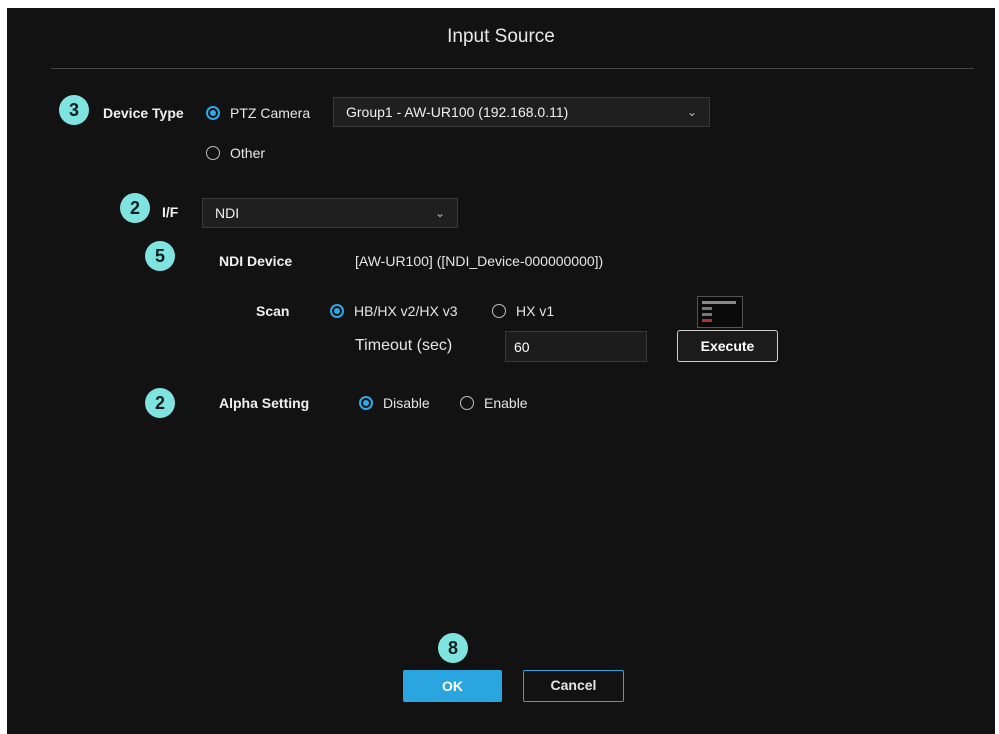 Image resolution: width=999 pixels, height=734 pixels. I want to click on radio-other-indicator, so click(213, 153).